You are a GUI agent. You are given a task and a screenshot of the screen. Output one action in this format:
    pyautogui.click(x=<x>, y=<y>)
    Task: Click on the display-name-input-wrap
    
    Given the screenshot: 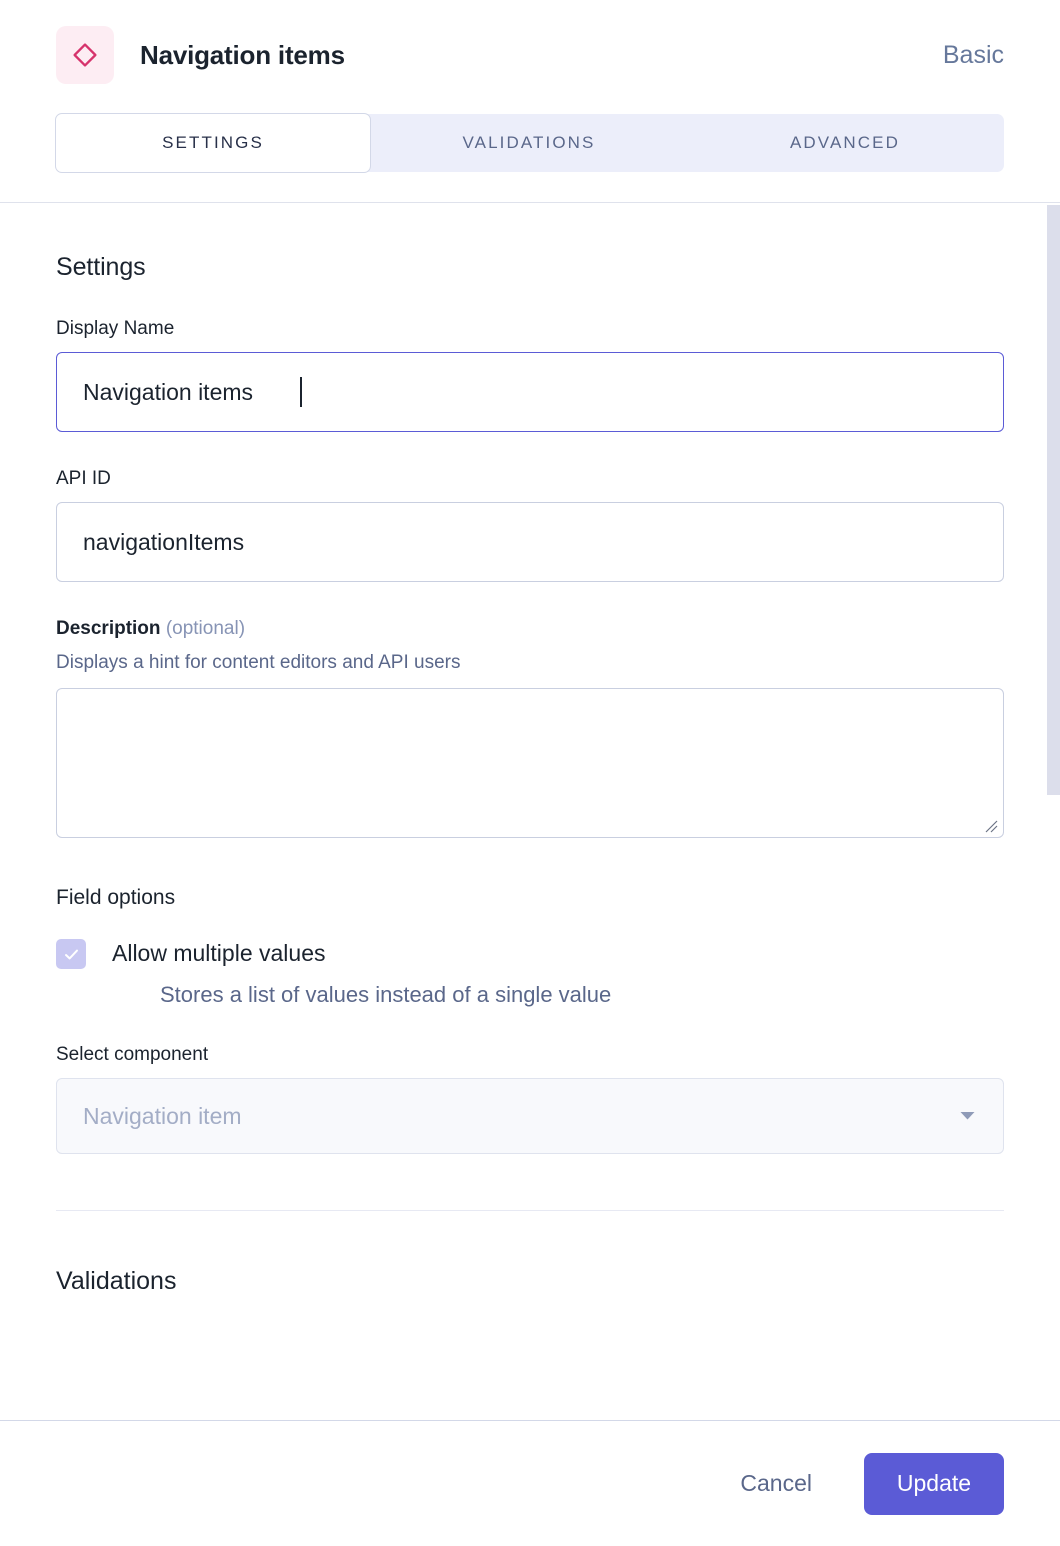 What is the action you would take?
    pyautogui.click(x=530, y=392)
    